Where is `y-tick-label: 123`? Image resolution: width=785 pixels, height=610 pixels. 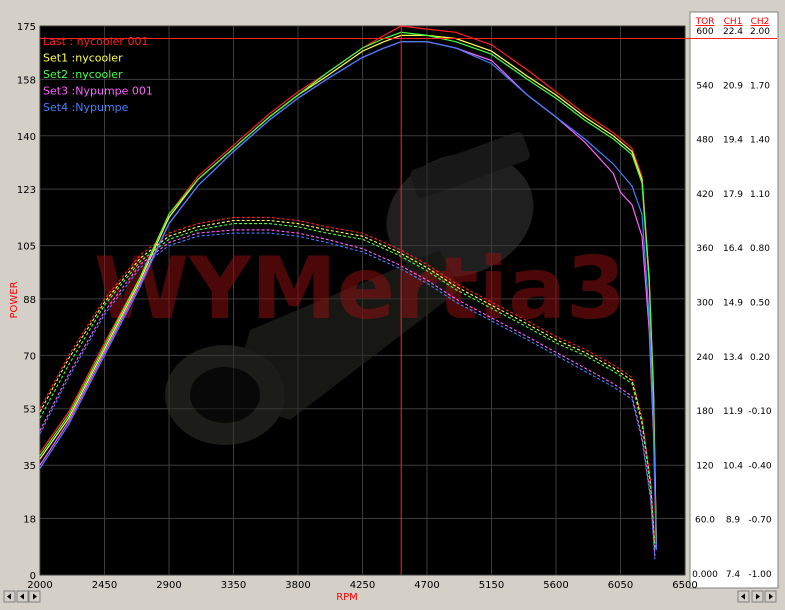
y-tick-label: 123 is located at coordinates (26, 190).